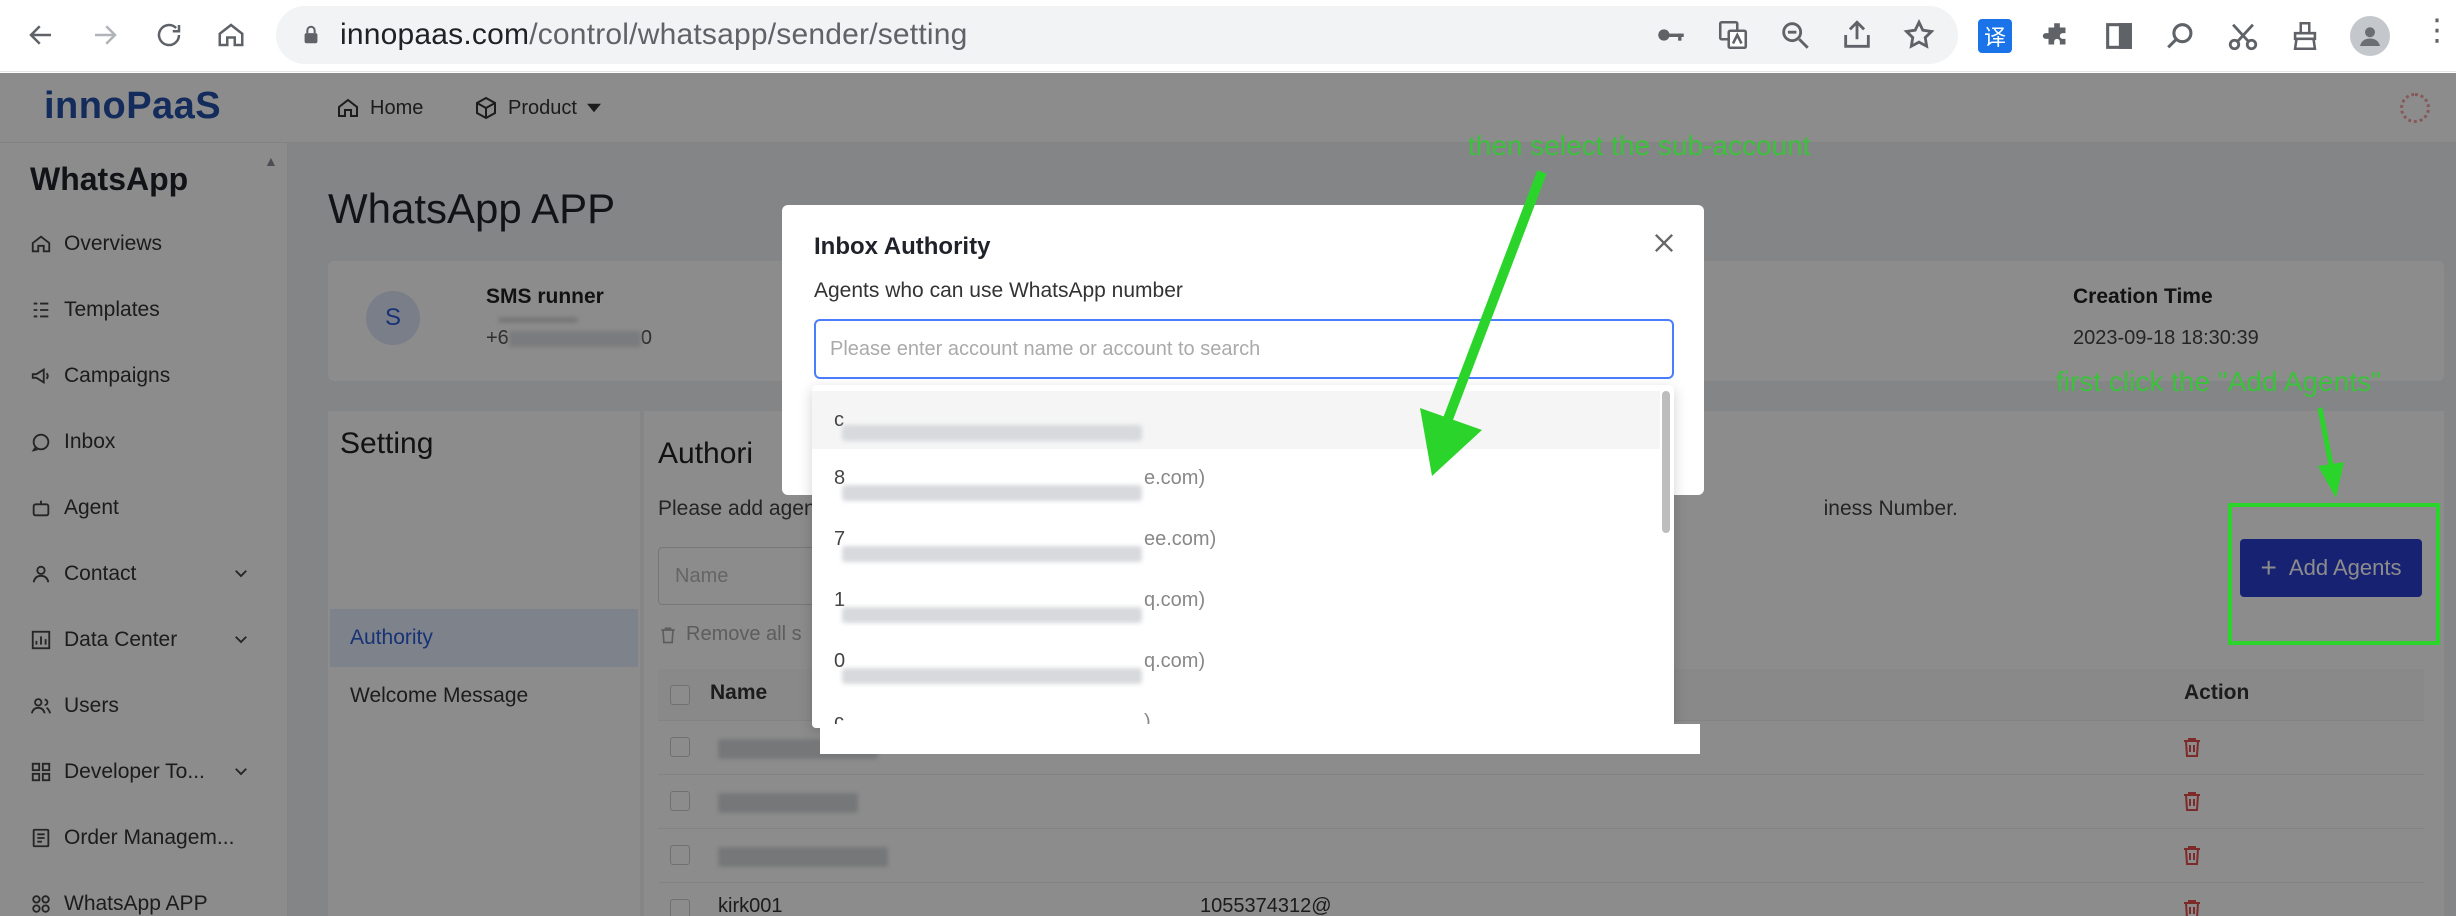  I want to click on close-icon, so click(1664, 243).